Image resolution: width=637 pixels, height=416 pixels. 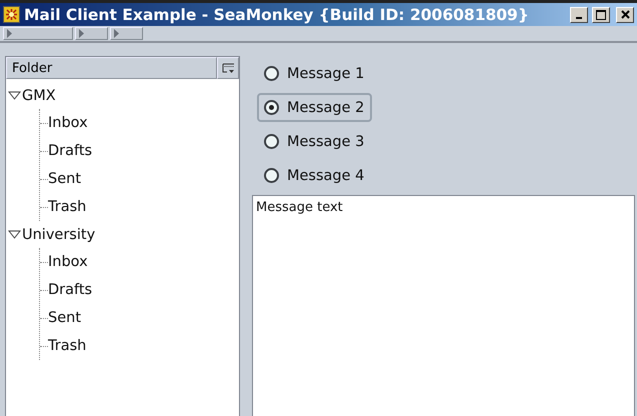 I want to click on column-picker-icon, so click(x=228, y=68).